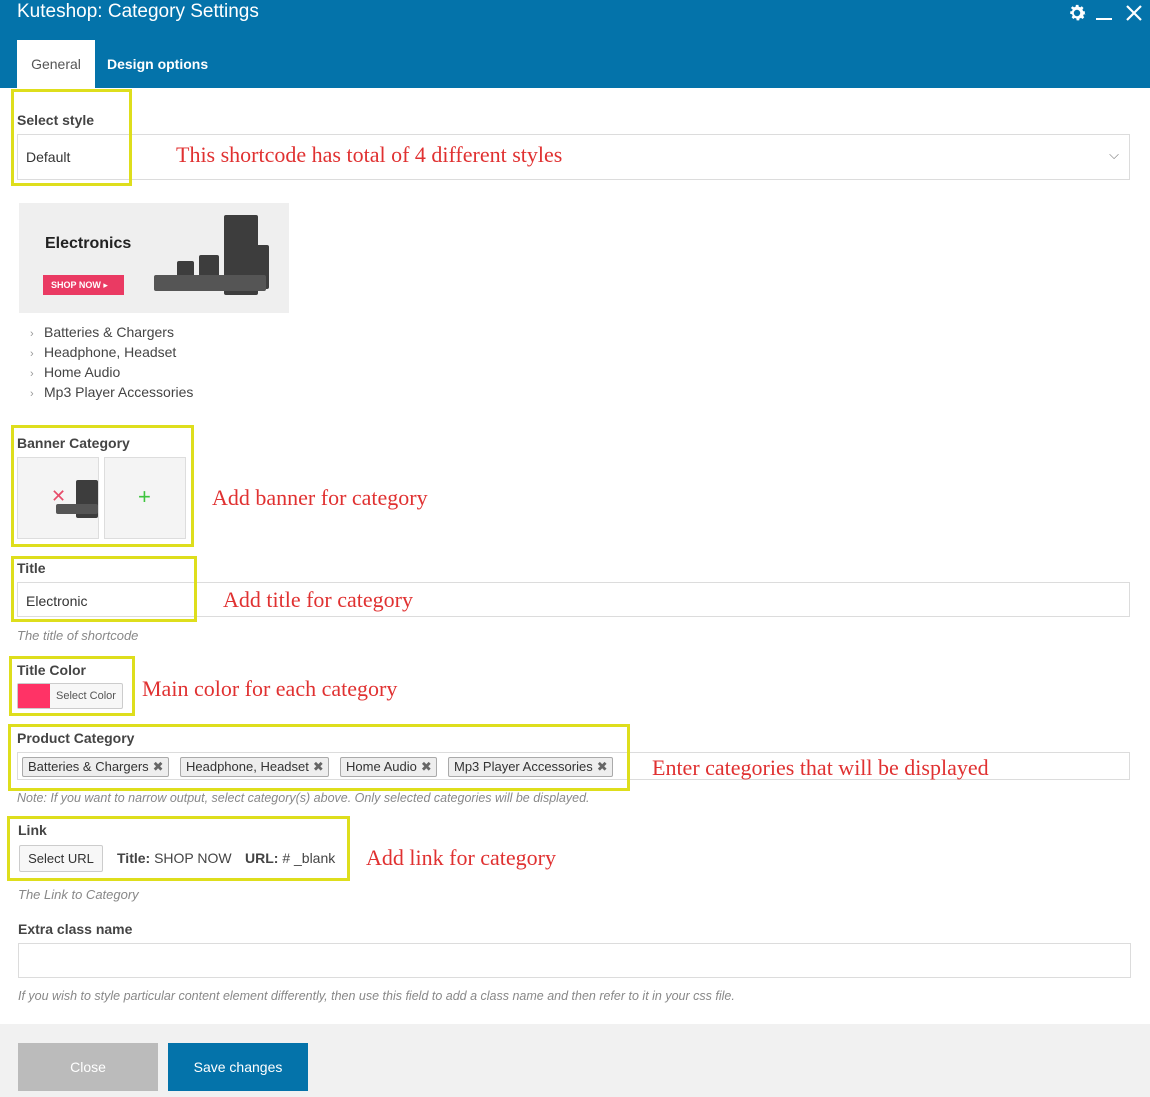  Describe the element at coordinates (104, 589) in the screenshot. I see `highlight-title` at that location.